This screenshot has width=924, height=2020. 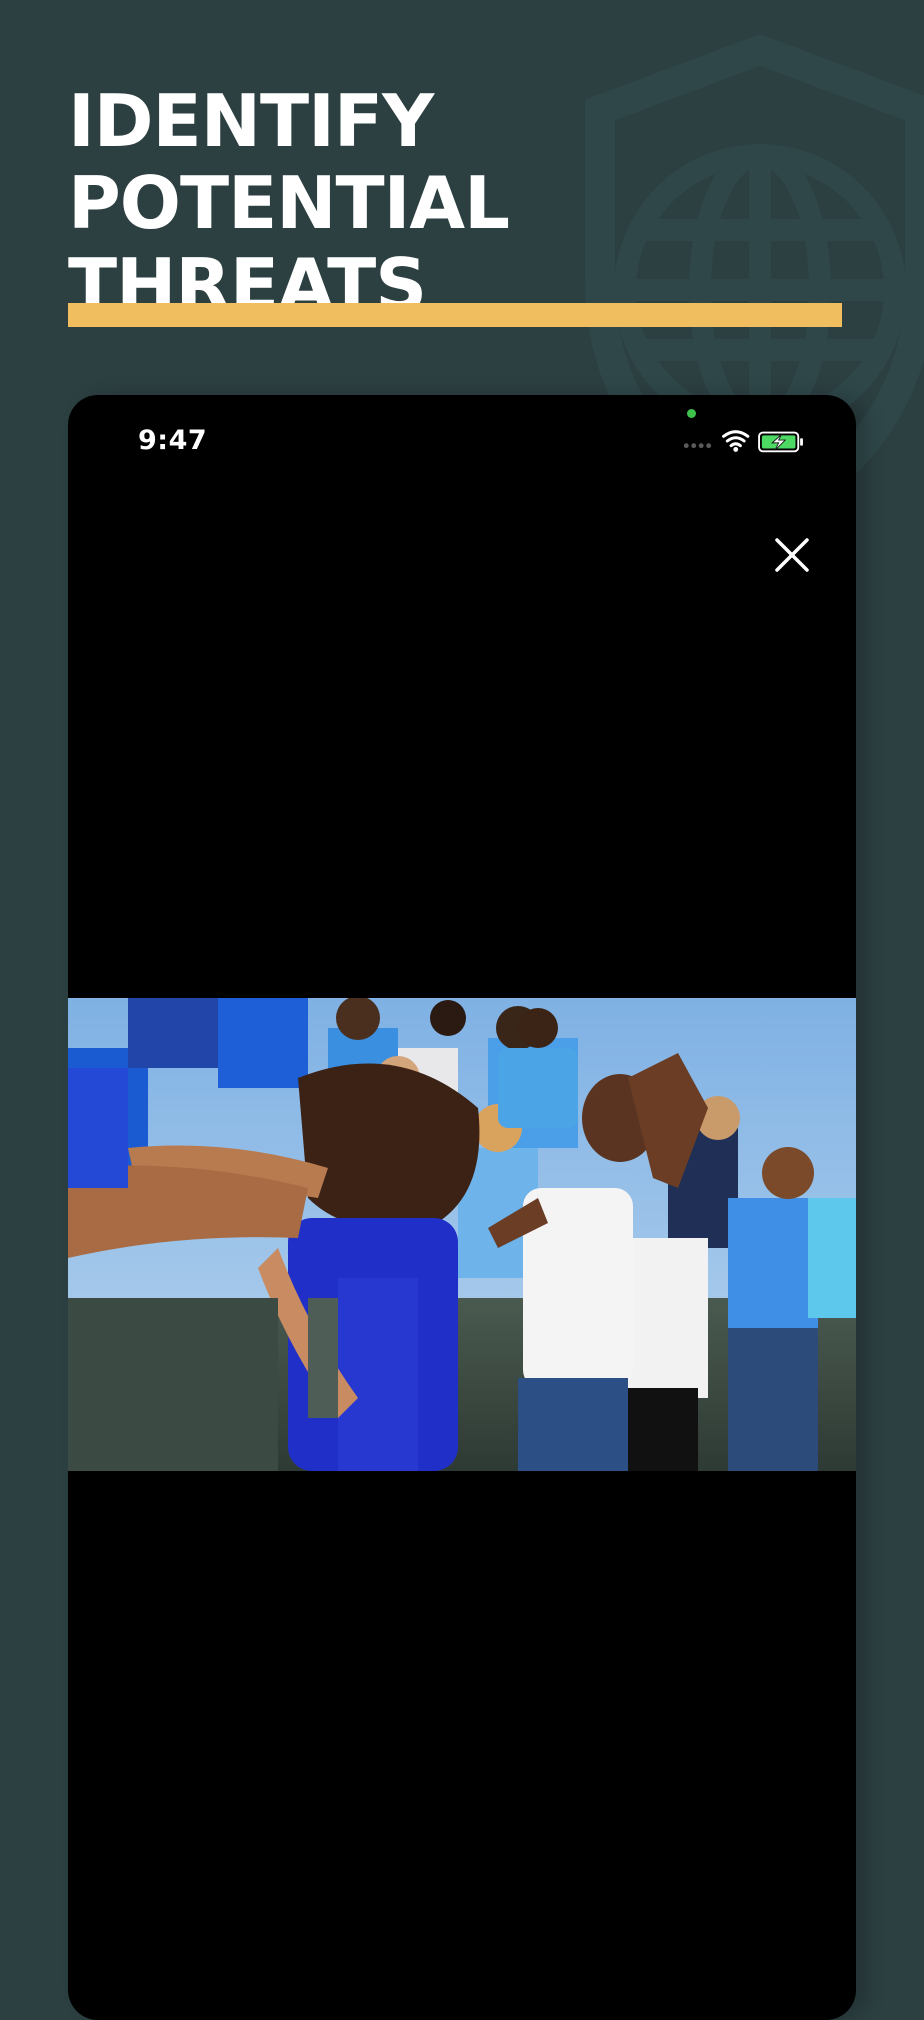 What do you see at coordinates (780, 442) in the screenshot?
I see `battery-charging-icon` at bounding box center [780, 442].